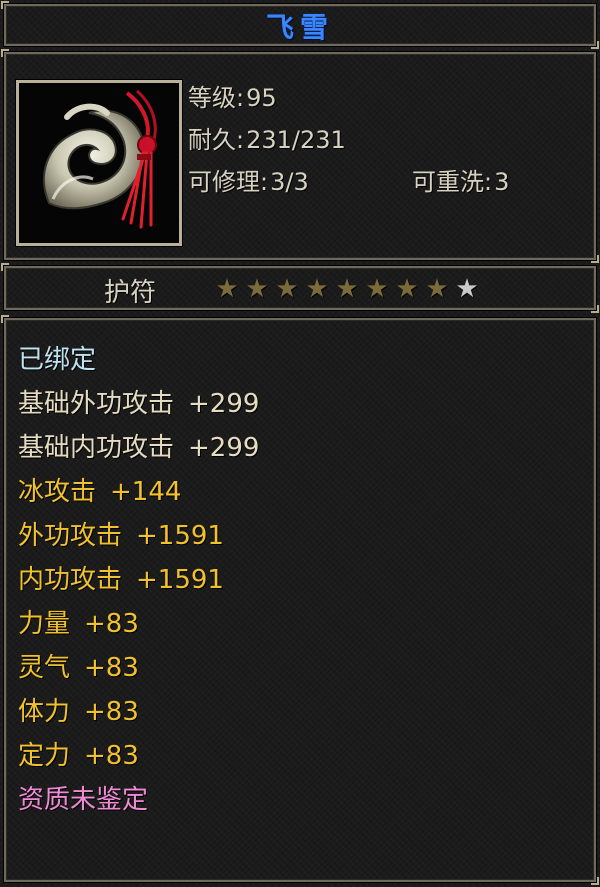 The height and width of the screenshot is (887, 600). I want to click on attribute-name: 基础外功攻击, so click(96, 404).